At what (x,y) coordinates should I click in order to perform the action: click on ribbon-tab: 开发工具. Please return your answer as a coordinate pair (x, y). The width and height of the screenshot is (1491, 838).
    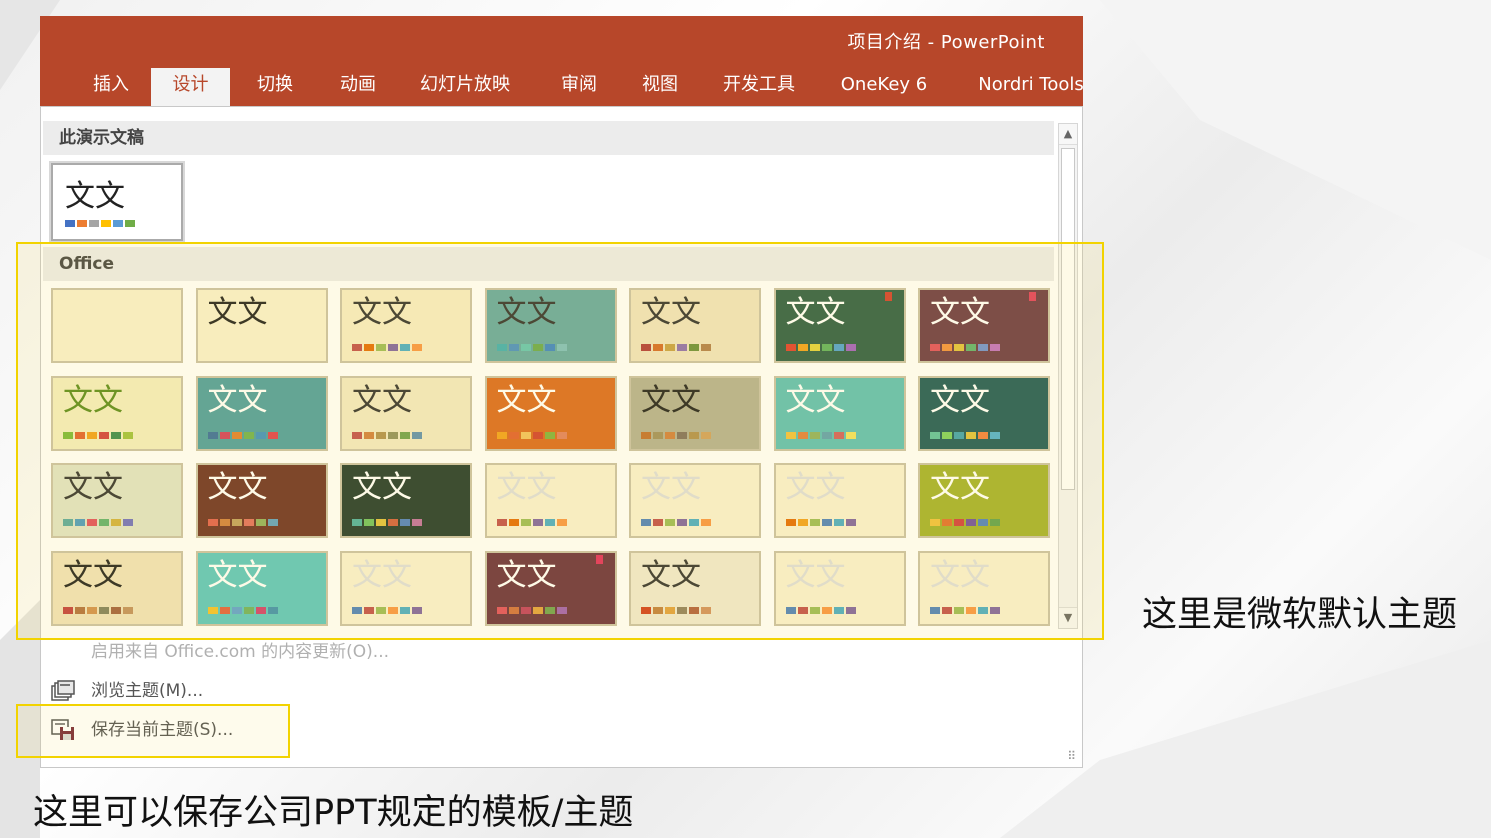
    Looking at the image, I should click on (759, 87).